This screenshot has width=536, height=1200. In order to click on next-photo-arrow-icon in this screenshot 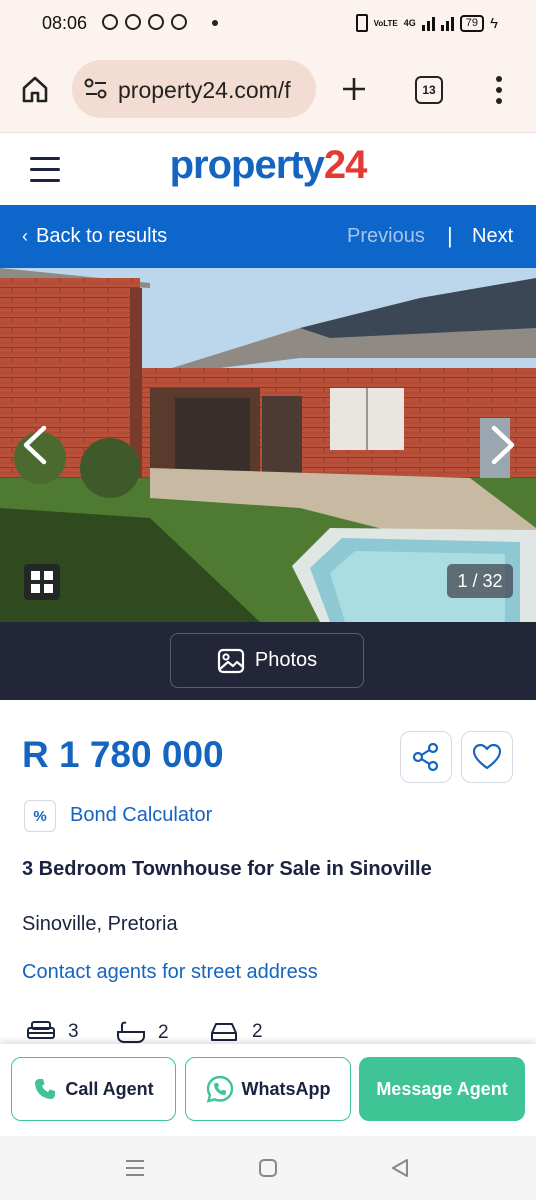, I will do `click(503, 445)`.